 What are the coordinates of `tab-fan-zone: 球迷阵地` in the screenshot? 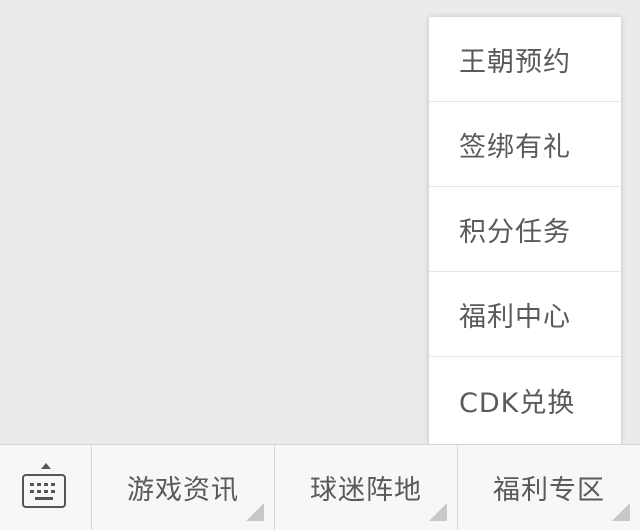 It's located at (366, 487).